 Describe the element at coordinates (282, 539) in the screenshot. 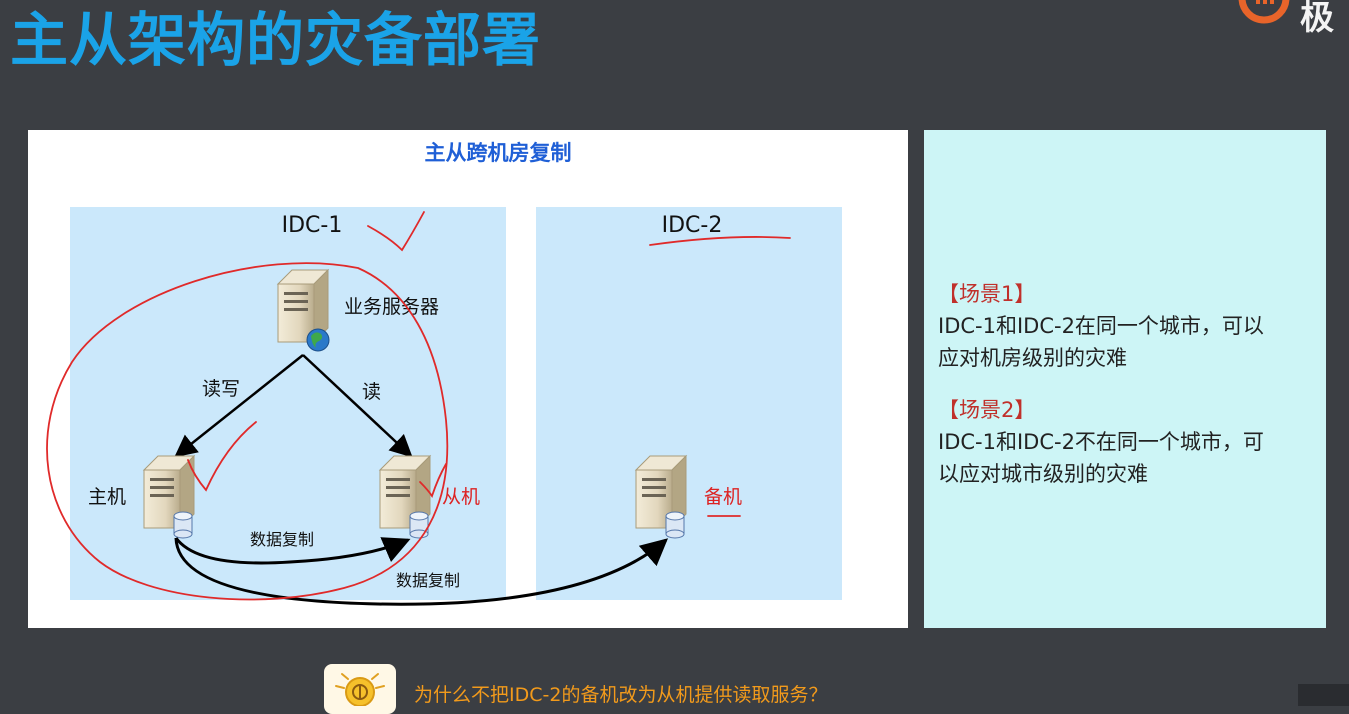

I see `replication-label-1: 数据复制` at that location.